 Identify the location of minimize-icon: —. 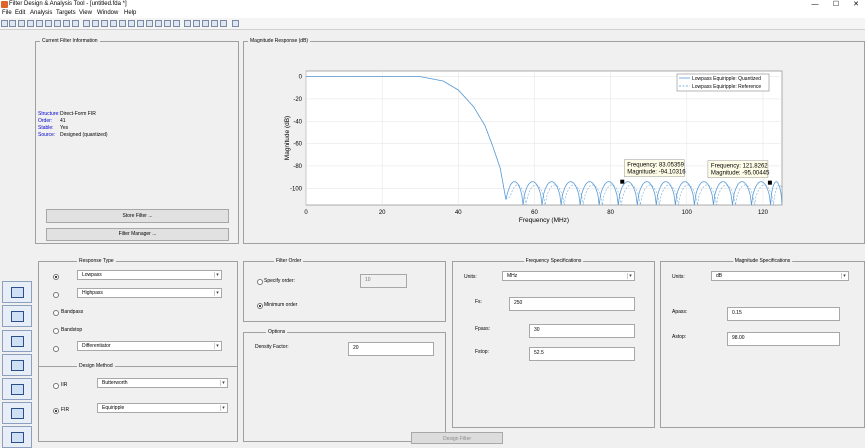
(815, 4).